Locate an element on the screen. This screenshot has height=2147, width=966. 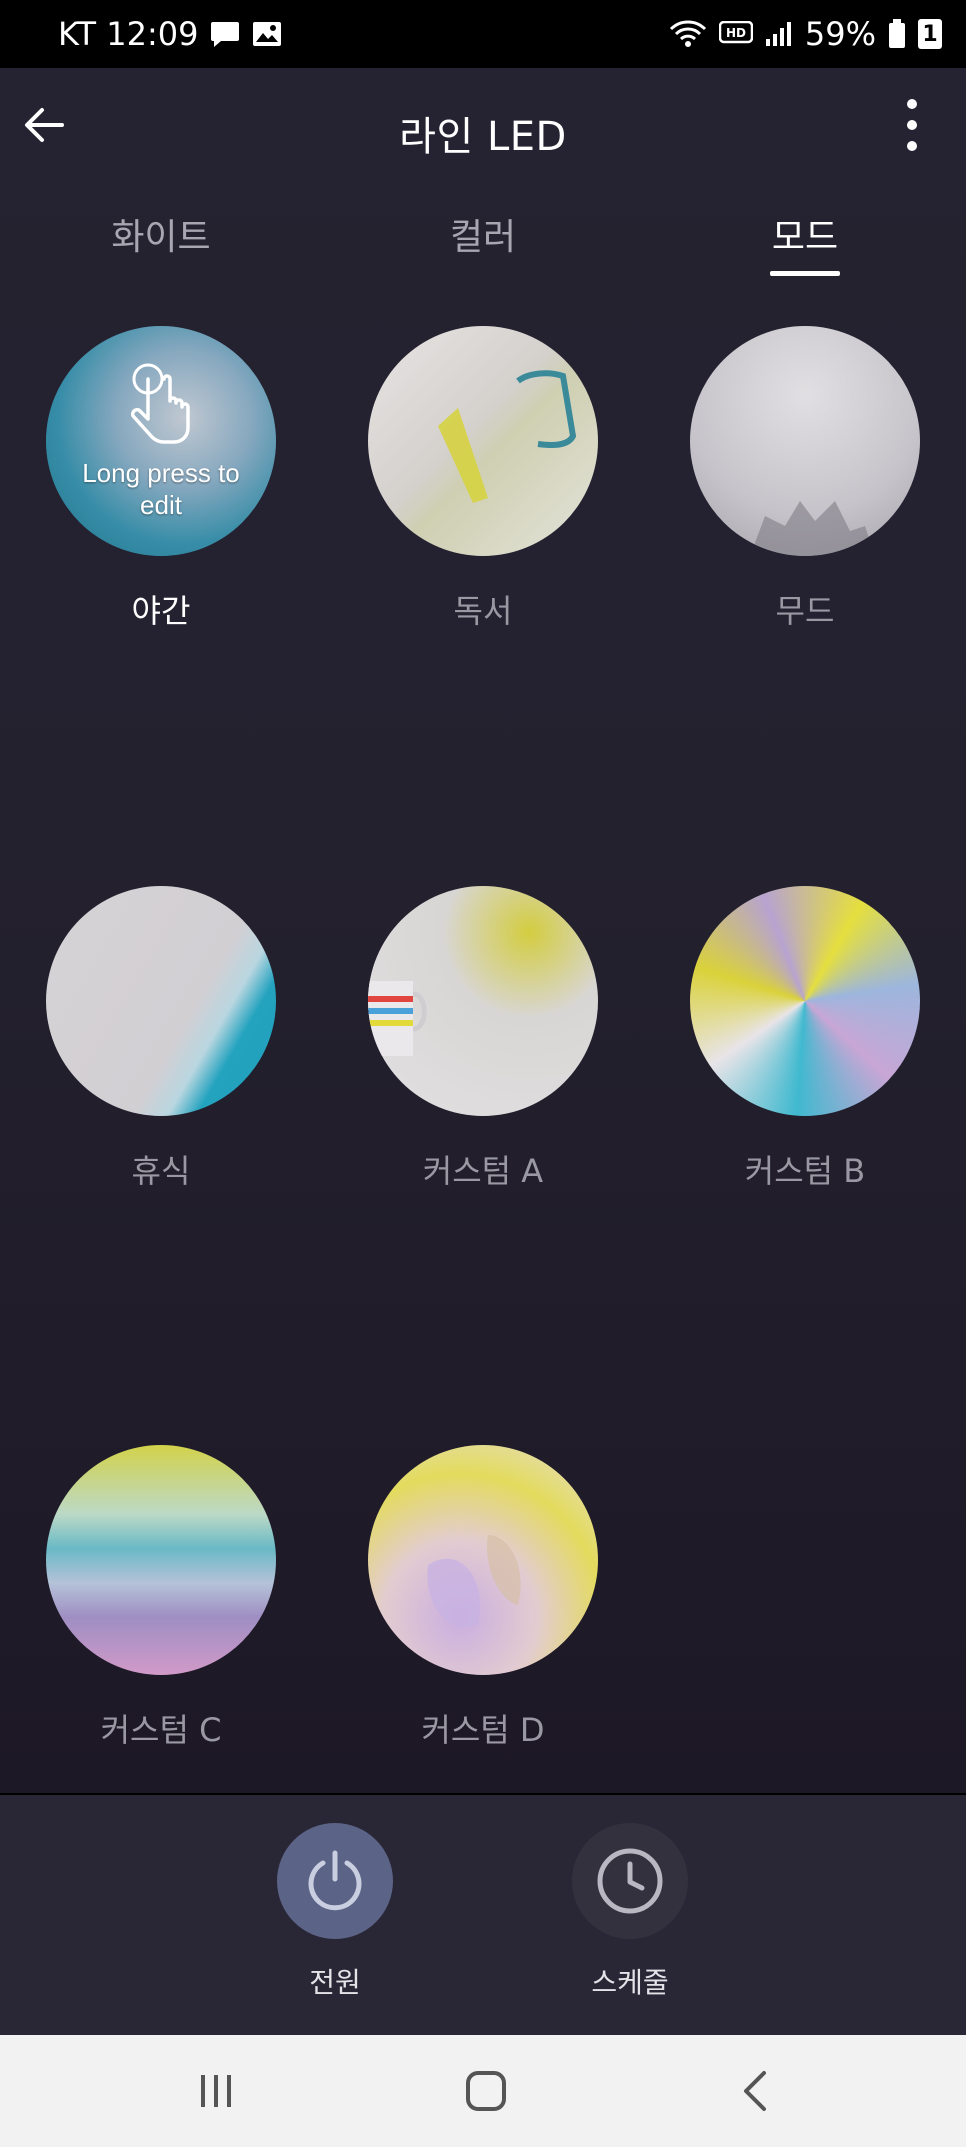
recent-apps-button is located at coordinates (216, 2091).